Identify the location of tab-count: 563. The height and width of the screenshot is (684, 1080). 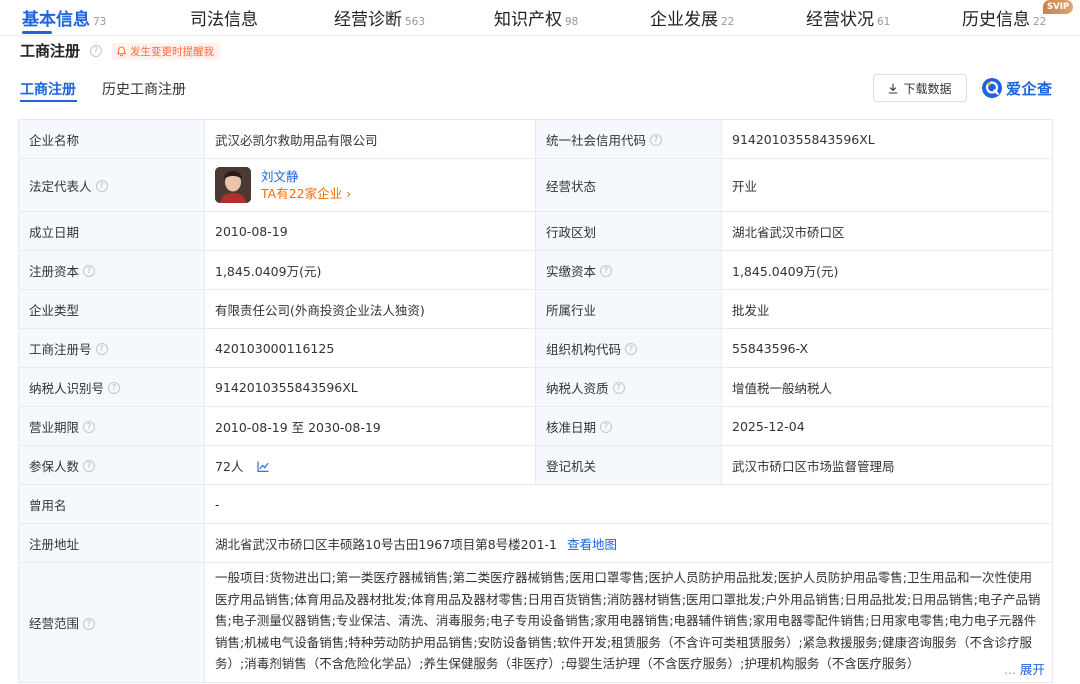
(415, 22).